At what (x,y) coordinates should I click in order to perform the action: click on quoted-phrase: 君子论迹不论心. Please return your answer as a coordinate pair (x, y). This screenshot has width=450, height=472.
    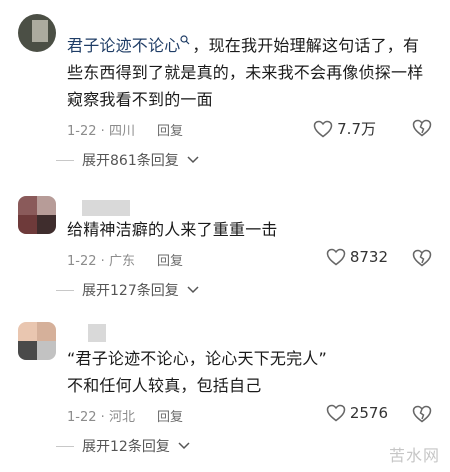
    Looking at the image, I should click on (124, 45).